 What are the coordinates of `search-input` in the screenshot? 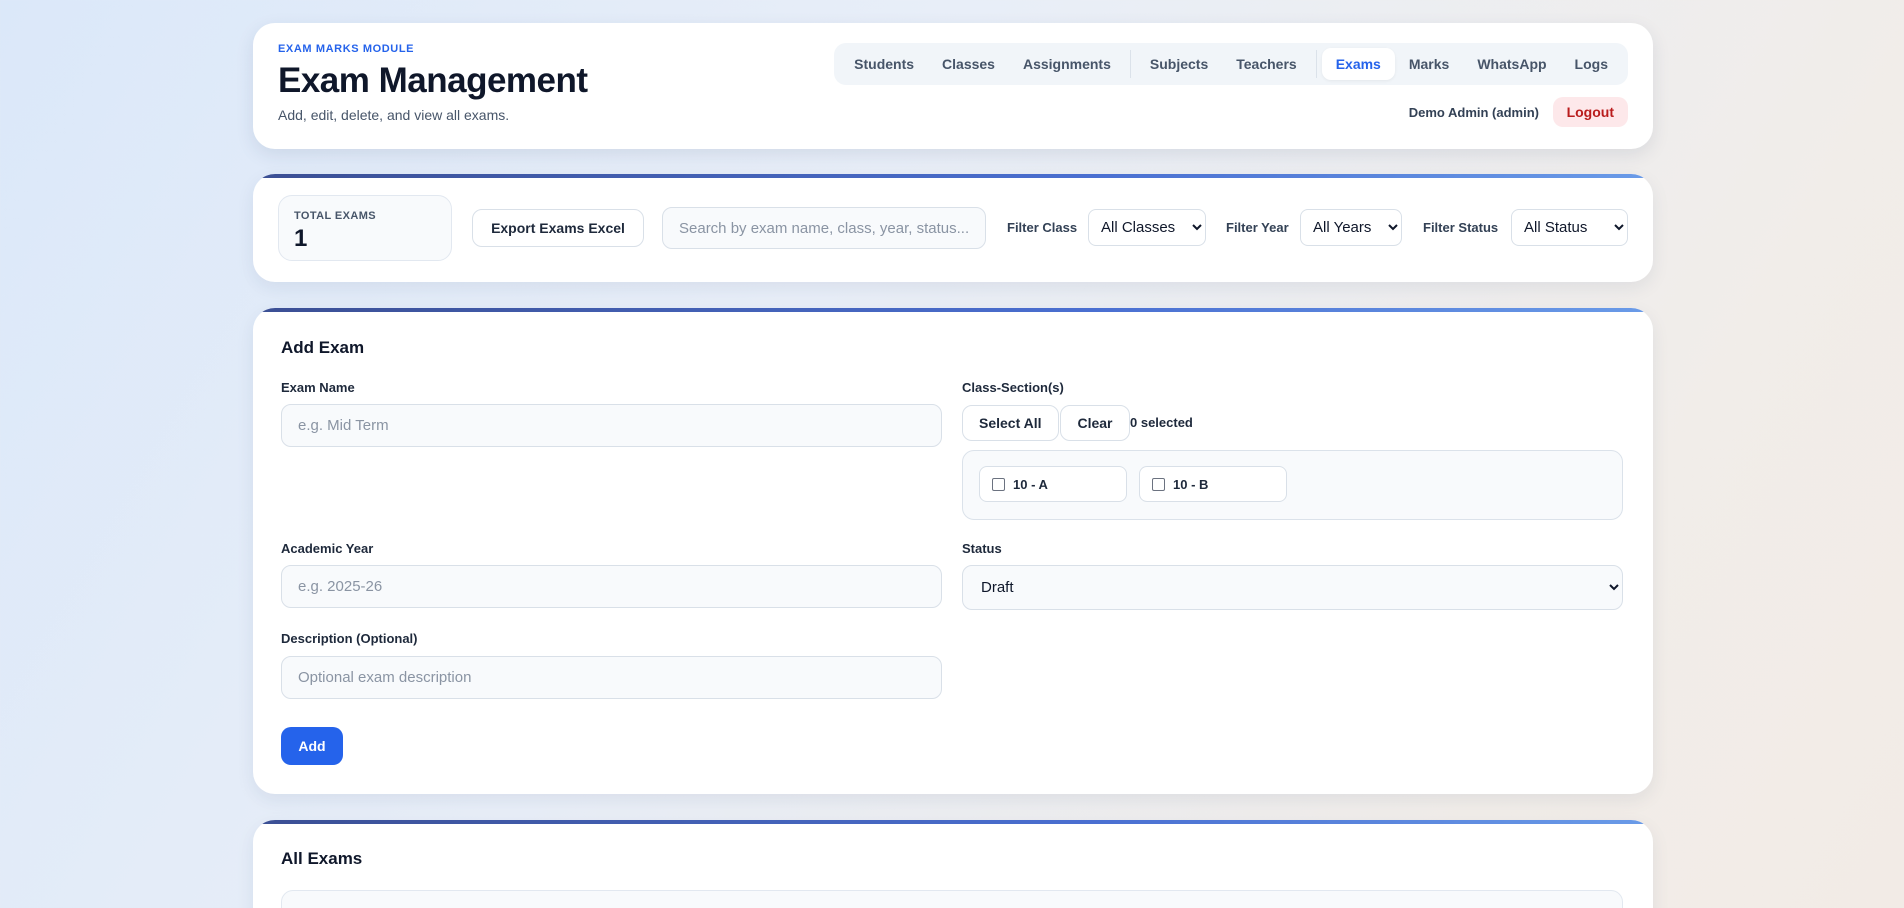 It's located at (824, 228).